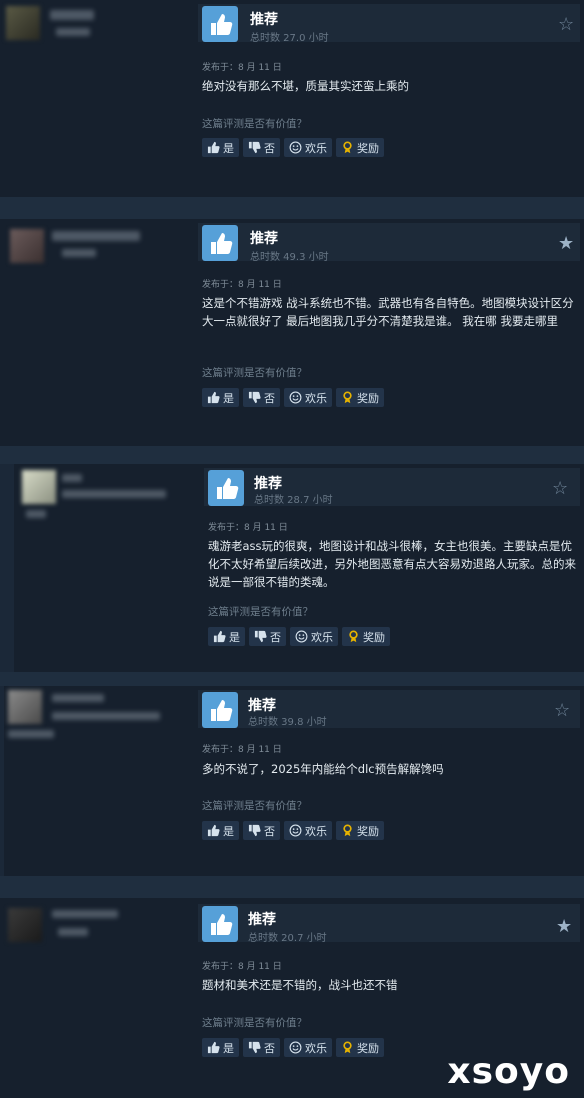 This screenshot has width=584, height=1098. Describe the element at coordinates (287, 938) in the screenshot. I see `playtime-hours: 总时数 20.7 小时` at that location.